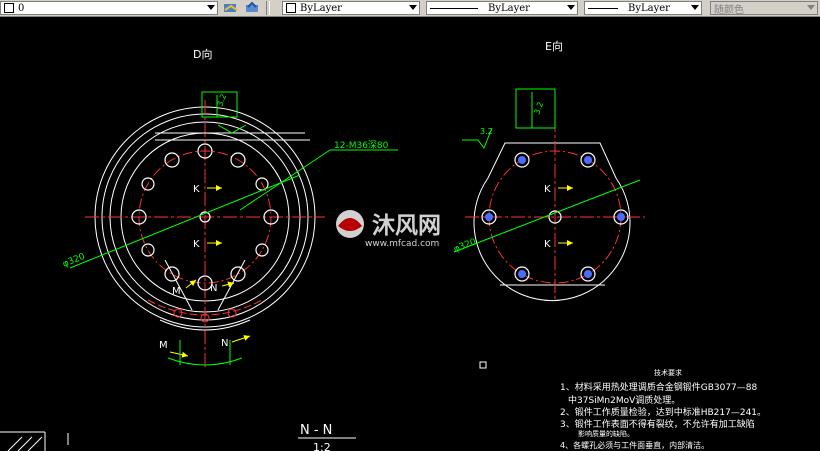 The height and width of the screenshot is (451, 820). What do you see at coordinates (554, 46) in the screenshot?
I see `view-e-title: E向` at bounding box center [554, 46].